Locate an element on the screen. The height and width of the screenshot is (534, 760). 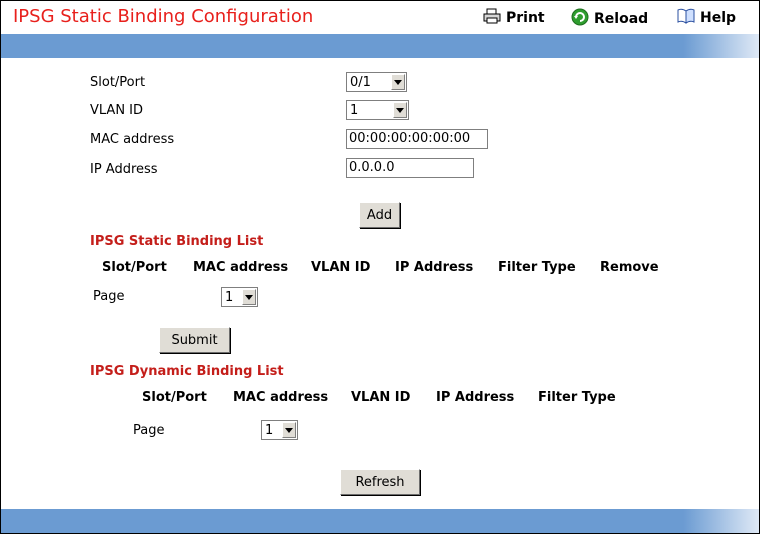
slot-port-label: Slot/Port is located at coordinates (118, 82).